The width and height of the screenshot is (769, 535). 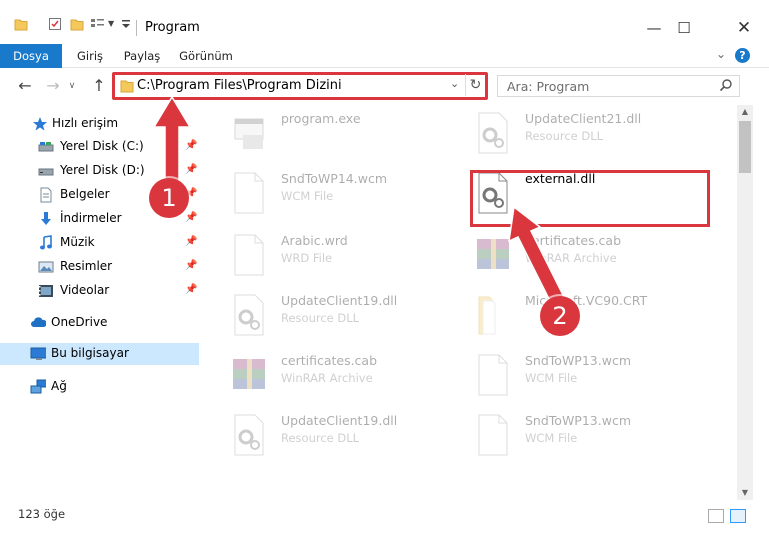 What do you see at coordinates (38, 386) in the screenshot?
I see `network-icon` at bounding box center [38, 386].